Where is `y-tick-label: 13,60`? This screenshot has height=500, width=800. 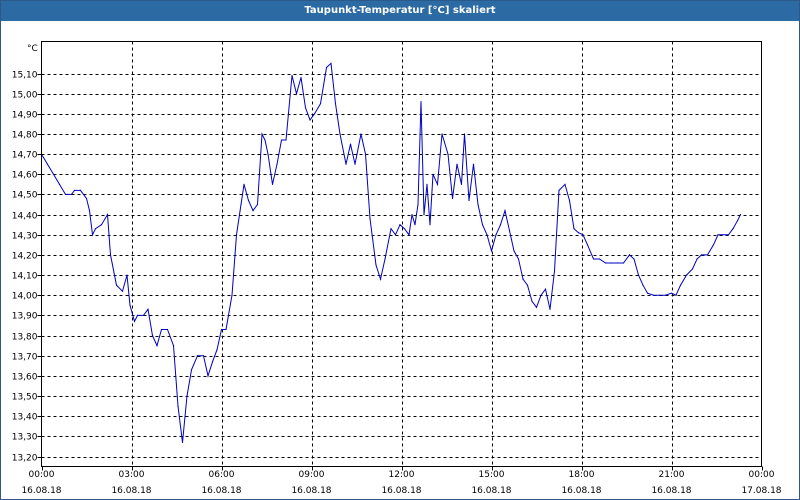
y-tick-label: 13,60 is located at coordinates (25, 378).